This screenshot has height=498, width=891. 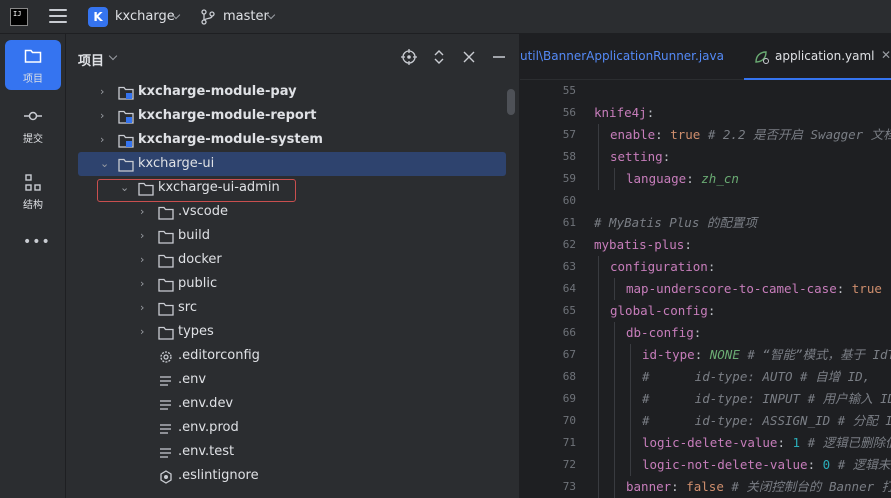 What do you see at coordinates (58, 17) in the screenshot?
I see `main-menu-icon` at bounding box center [58, 17].